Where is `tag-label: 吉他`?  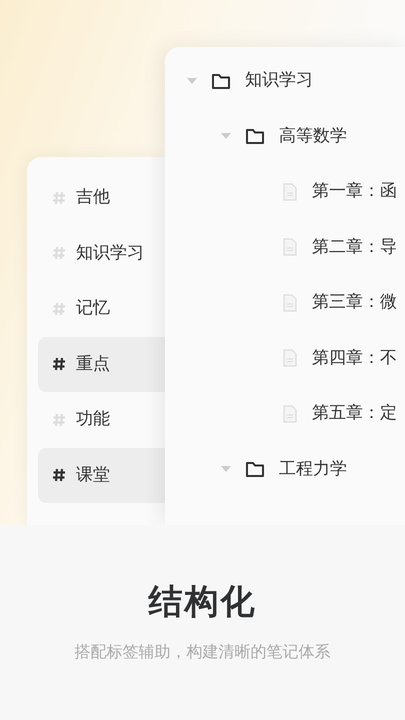 tag-label: 吉他 is located at coordinates (93, 197).